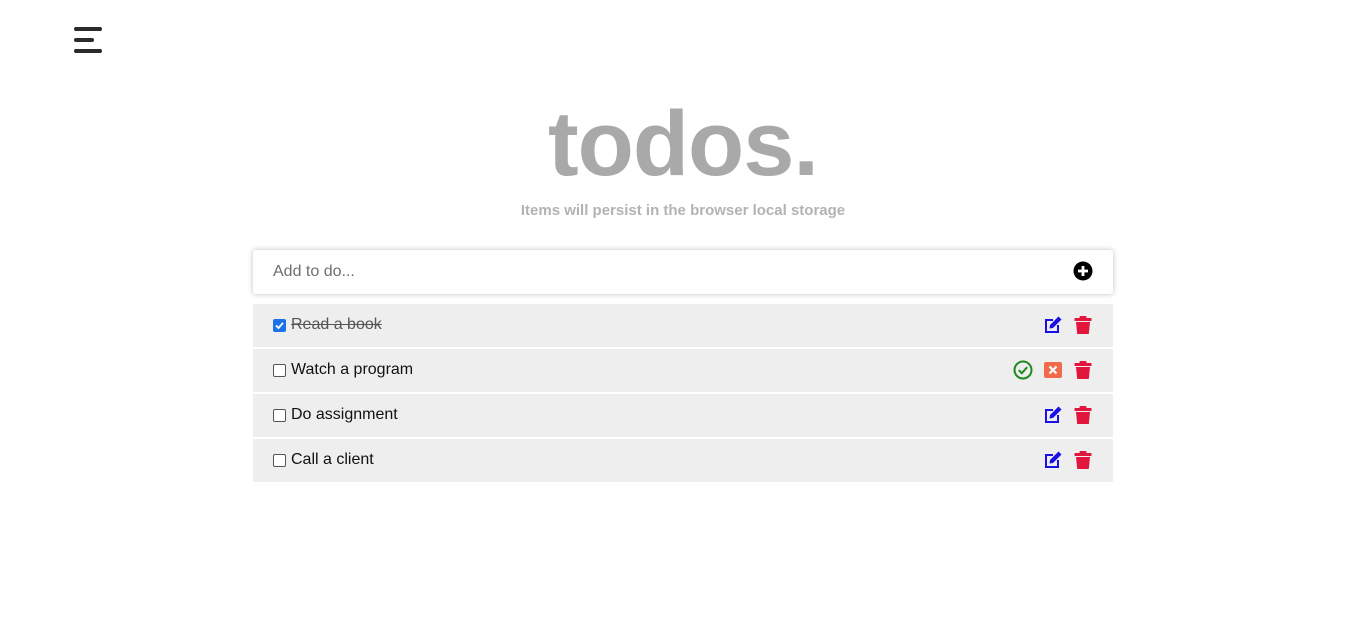 This screenshot has width=1366, height=638. Describe the element at coordinates (683, 370) in the screenshot. I see `todo-item: Watch a program` at that location.